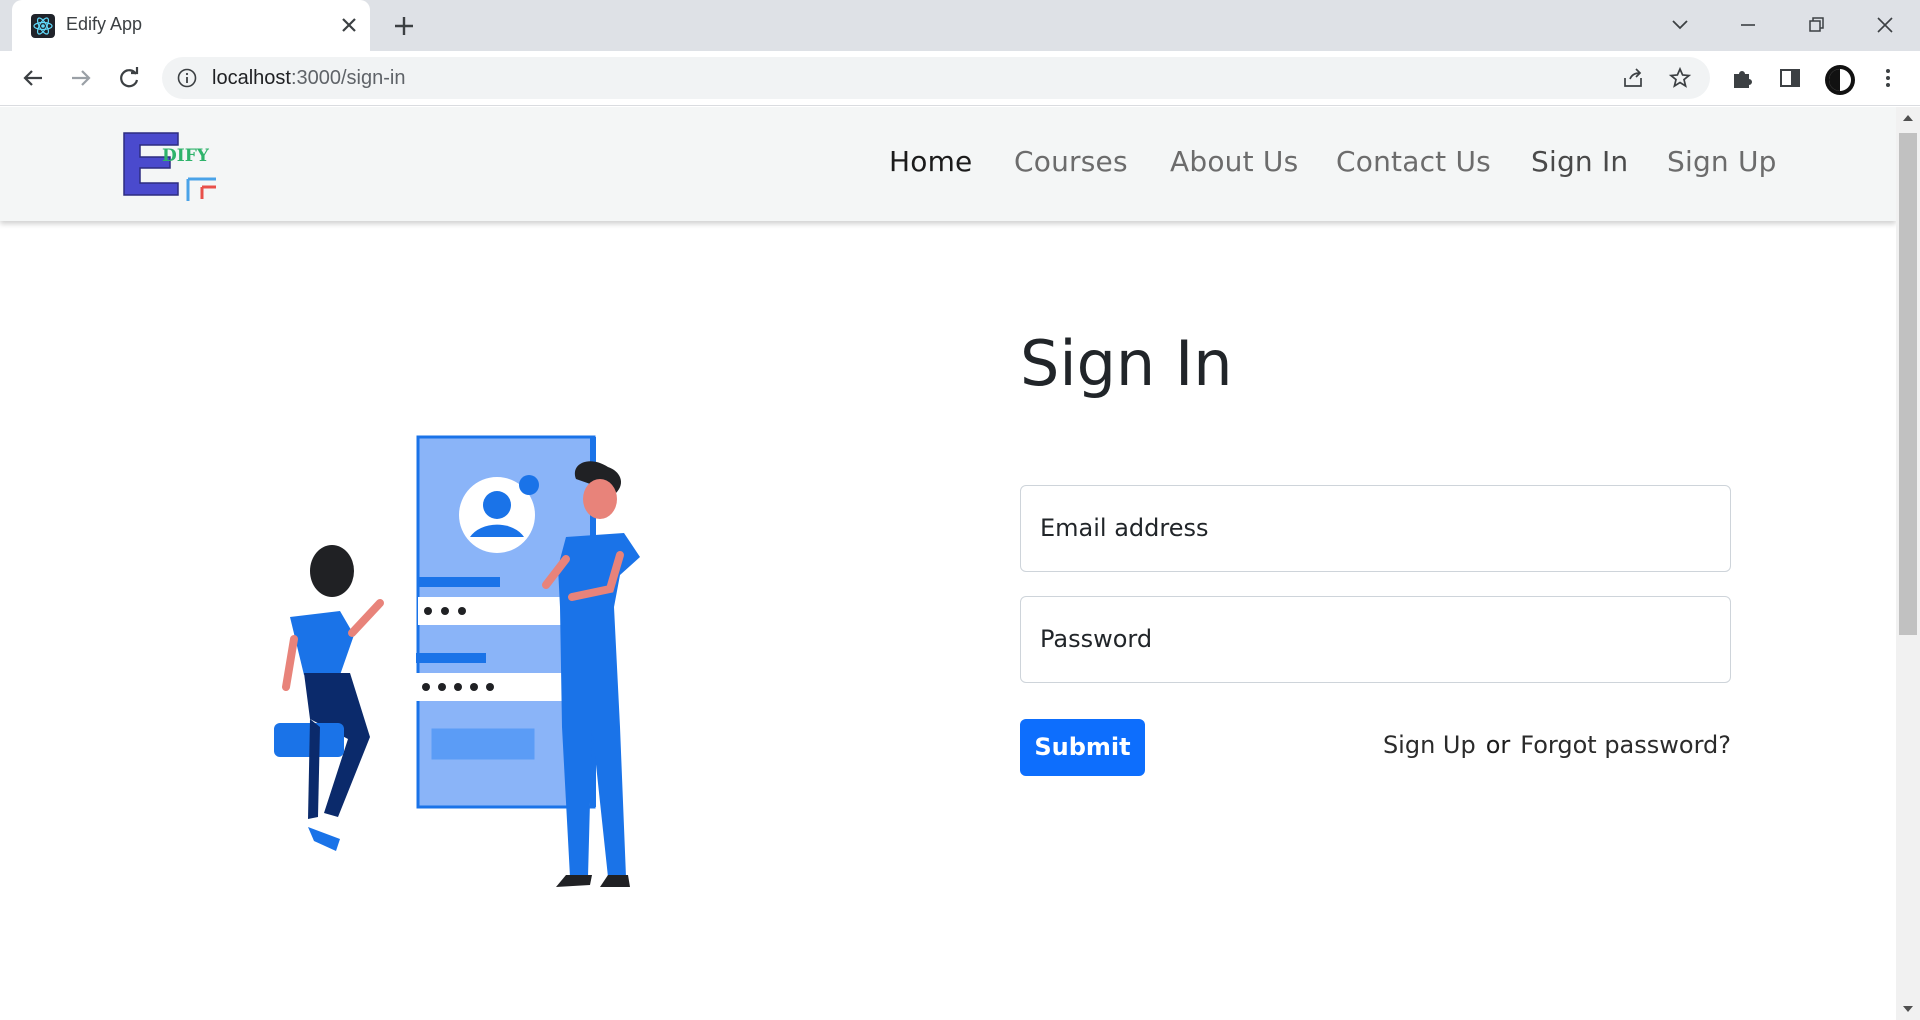 This screenshot has width=1920, height=1020. Describe the element at coordinates (187, 78) in the screenshot. I see `info-icon` at that location.